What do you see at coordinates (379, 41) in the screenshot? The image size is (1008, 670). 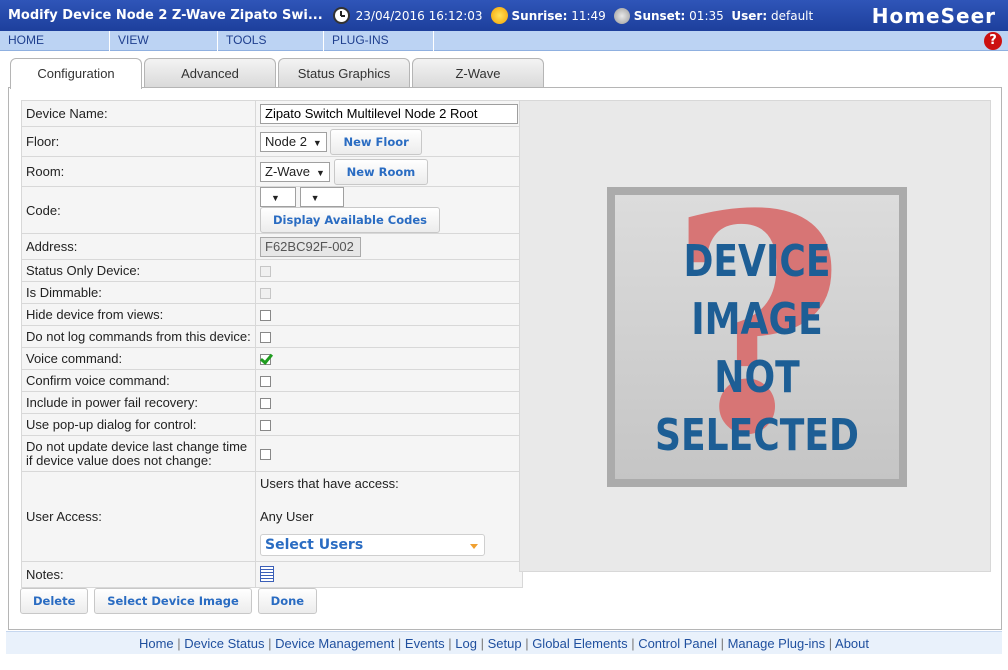 I see `menu-plugins: PLUG-INS` at bounding box center [379, 41].